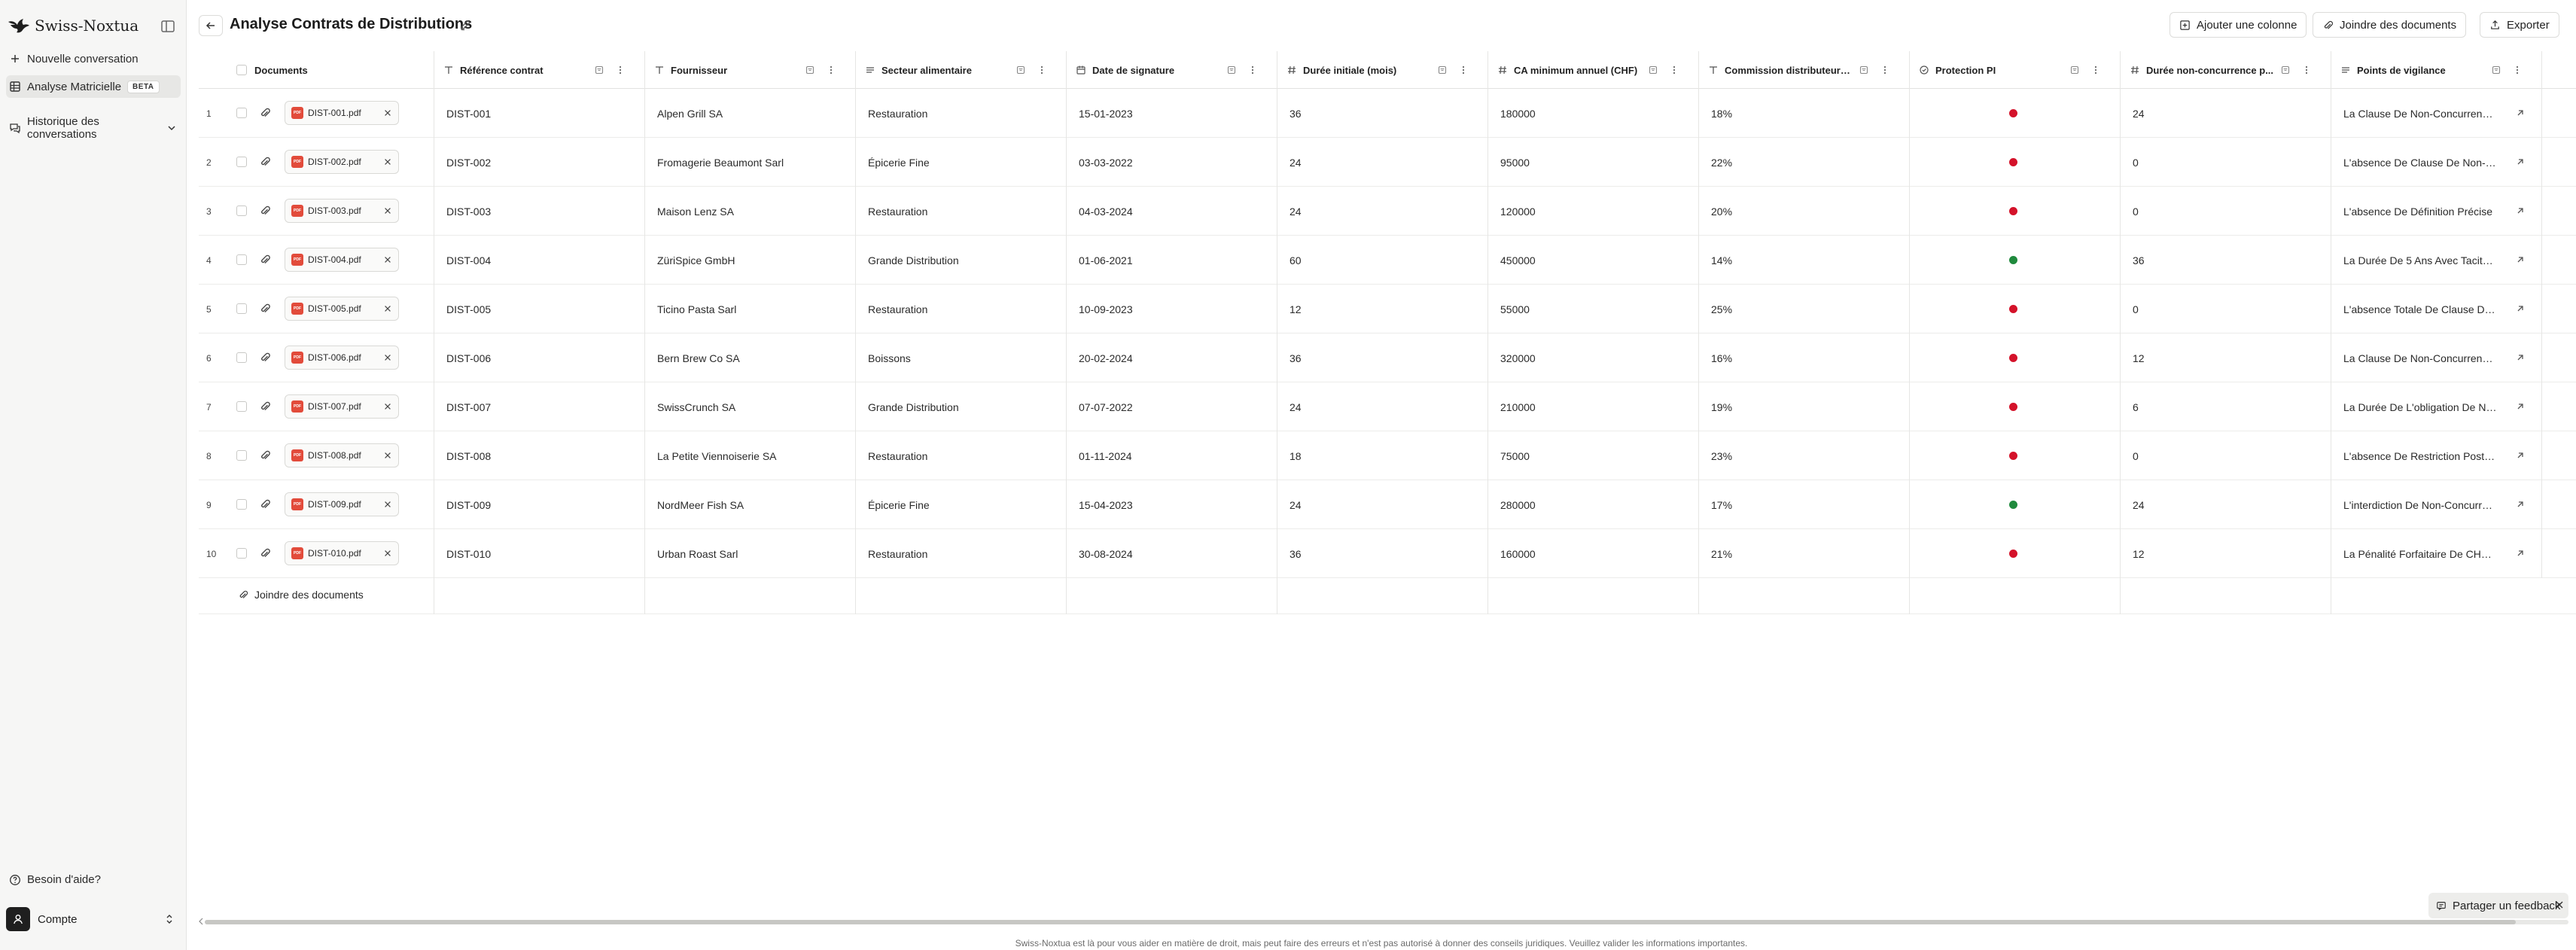  What do you see at coordinates (1594, 163) in the screenshot?
I see `min-revenue-cell: 95000` at bounding box center [1594, 163].